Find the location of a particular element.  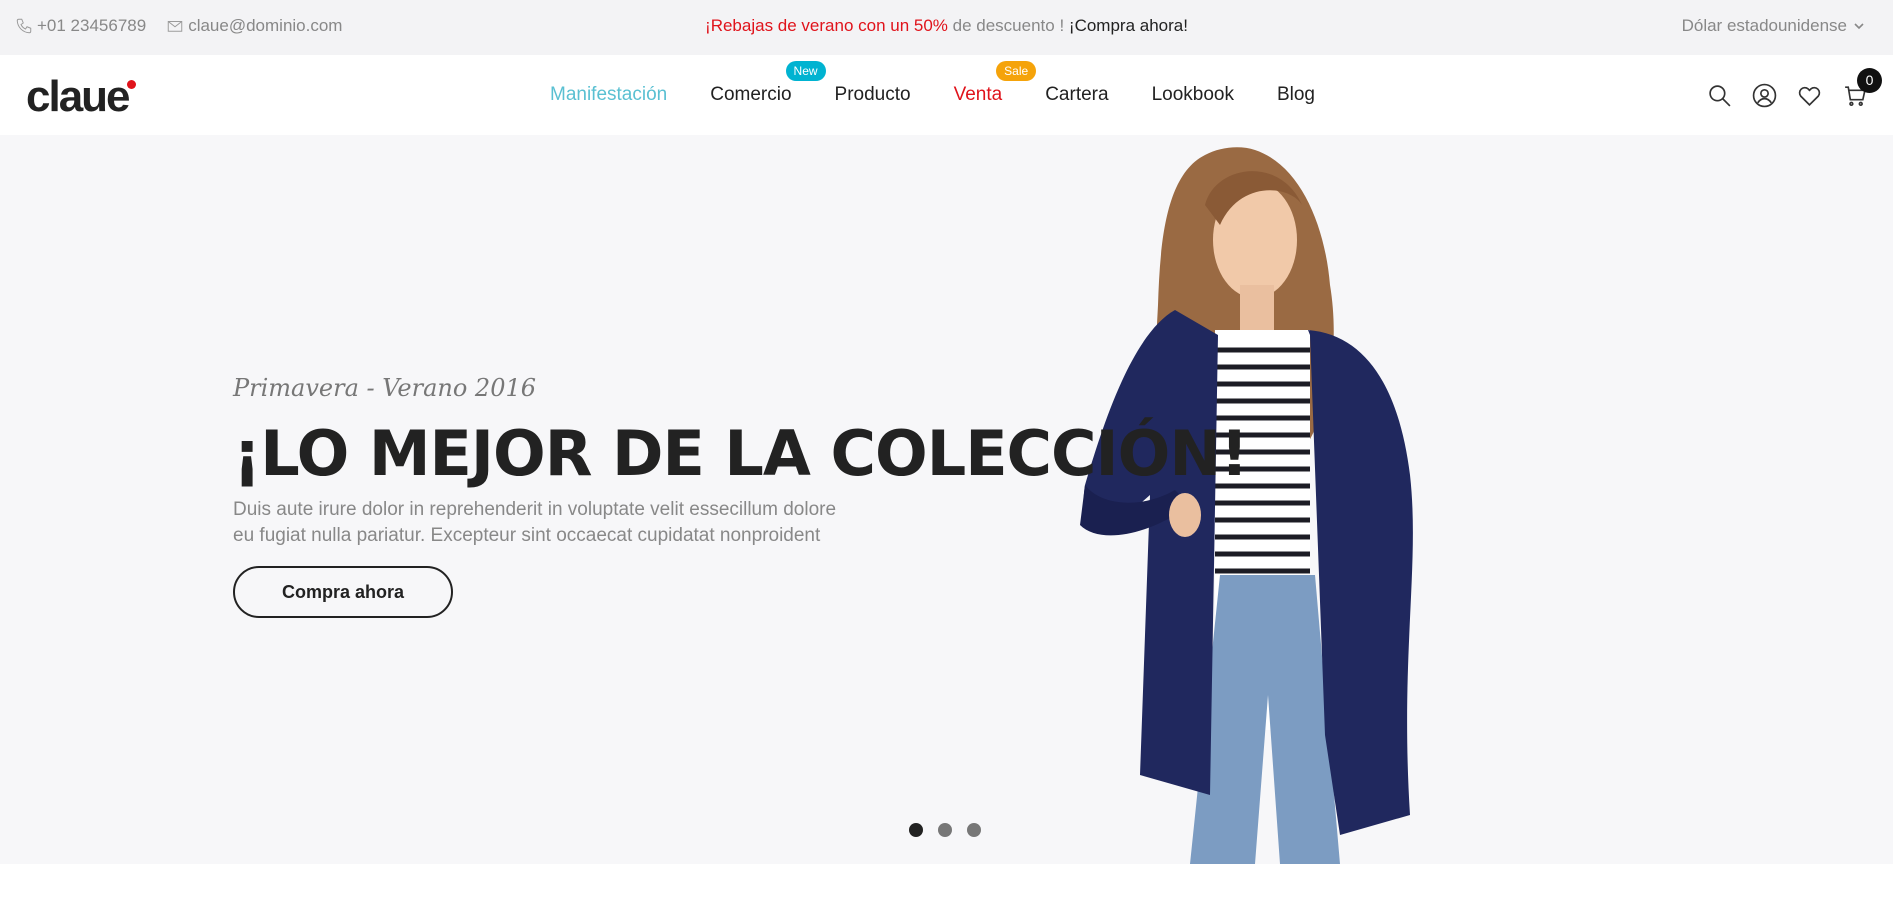

search-icon is located at coordinates (1720, 95).